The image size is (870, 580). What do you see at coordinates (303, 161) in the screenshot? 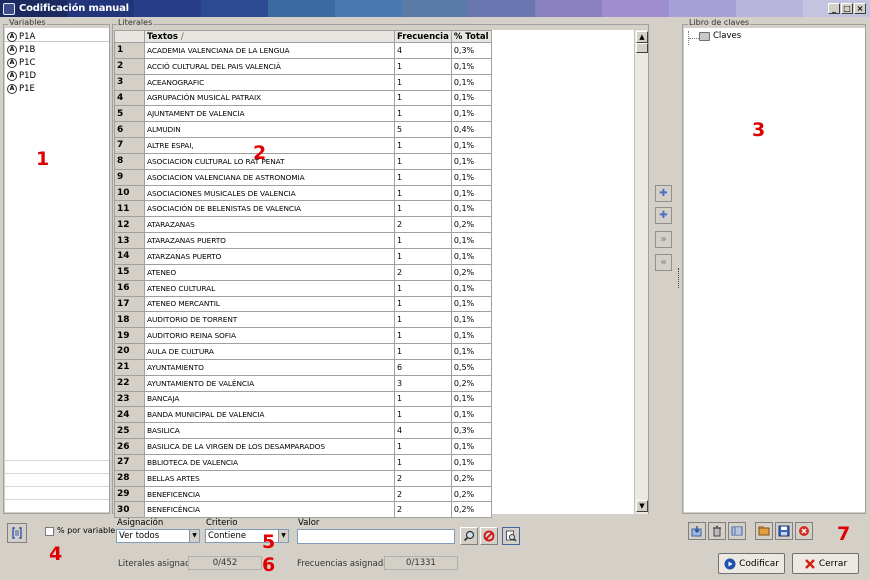
I see `table-row: 8 ASOCIACION CULTURAL LO RAT PENAT 1 0,1%` at bounding box center [303, 161].